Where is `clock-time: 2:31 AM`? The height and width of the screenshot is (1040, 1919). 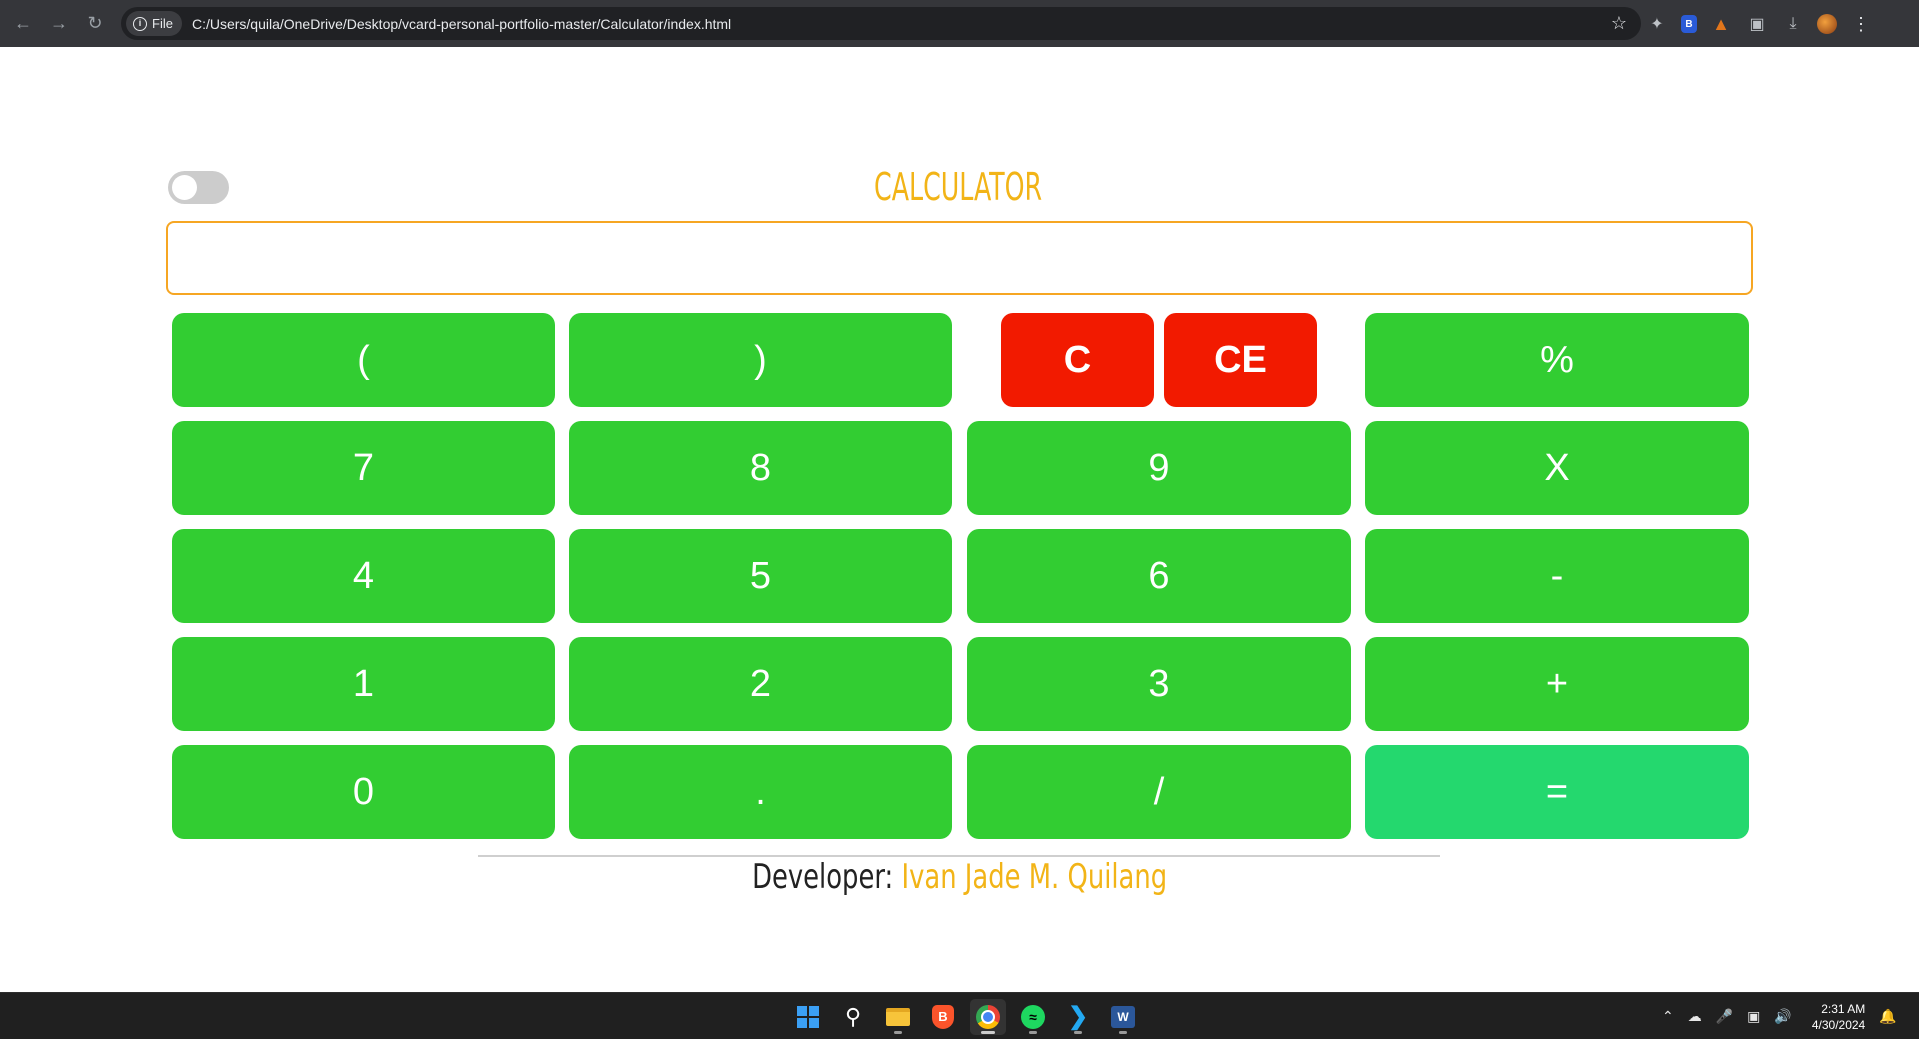
clock-time: 2:31 AM is located at coordinates (1843, 1008).